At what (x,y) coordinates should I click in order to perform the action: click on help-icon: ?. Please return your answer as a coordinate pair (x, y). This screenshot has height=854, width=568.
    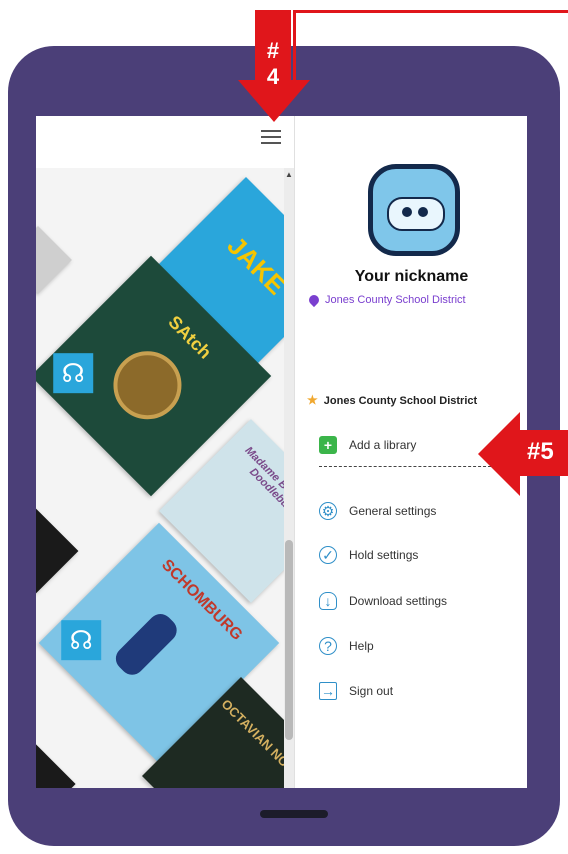
    Looking at the image, I should click on (328, 646).